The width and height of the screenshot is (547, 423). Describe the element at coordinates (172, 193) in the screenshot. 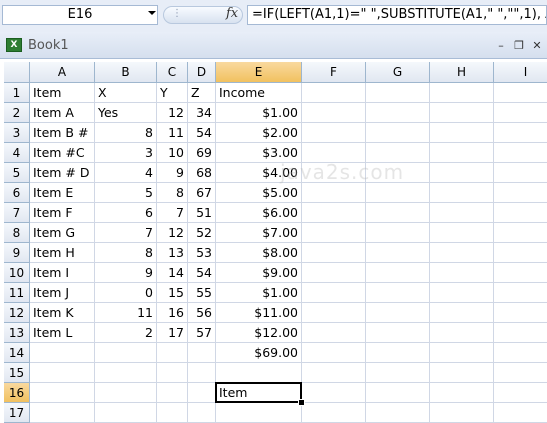

I see `cell-c6: 8` at that location.